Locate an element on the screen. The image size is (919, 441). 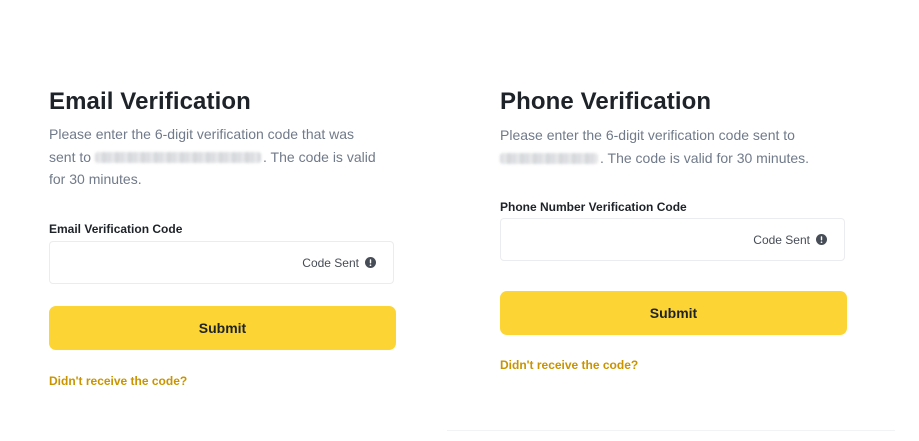
phone-code-input: Code Sent is located at coordinates (672, 239).